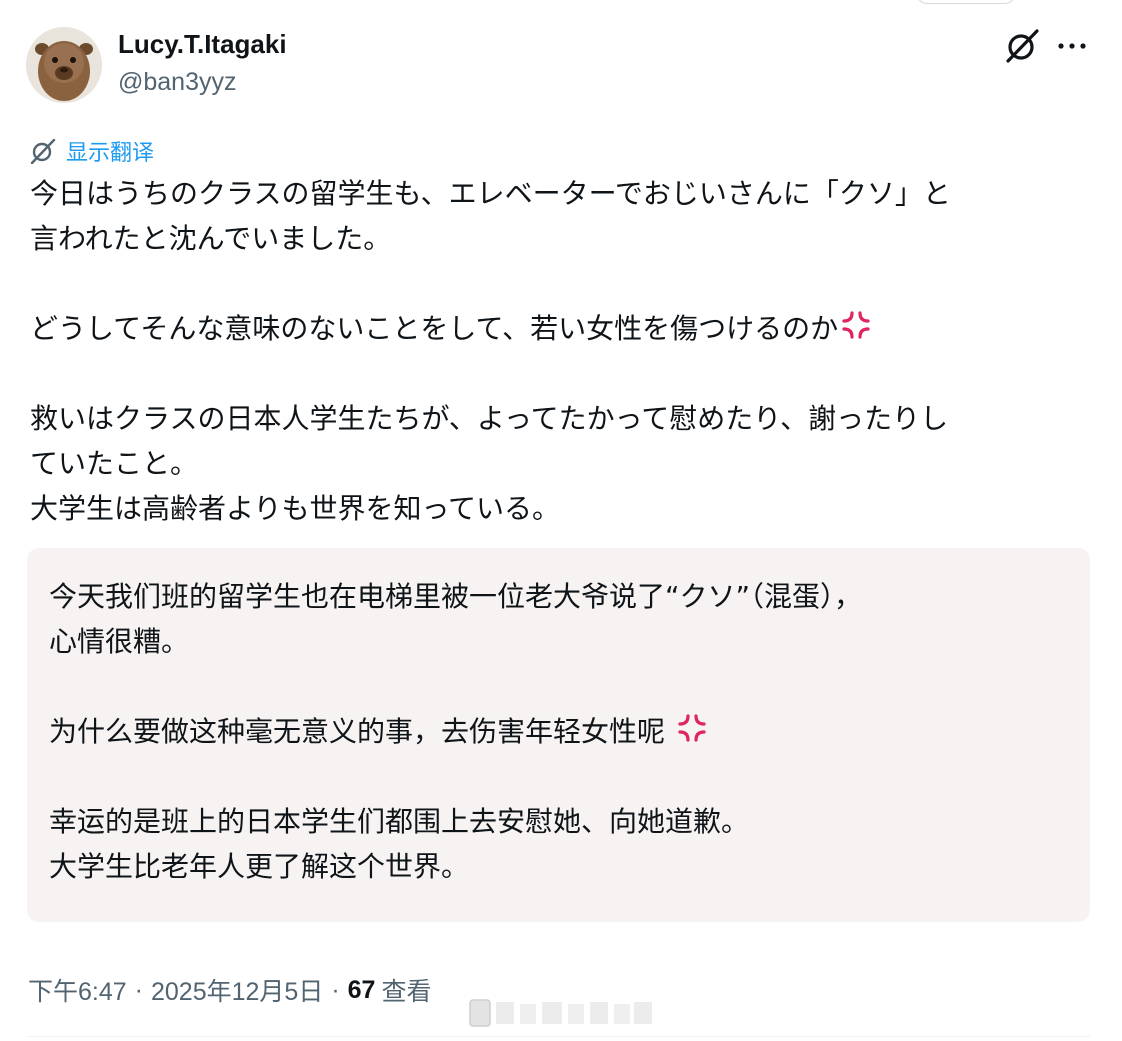 The height and width of the screenshot is (1041, 1122). I want to click on tweet-line: ていたこと。, so click(114, 463).